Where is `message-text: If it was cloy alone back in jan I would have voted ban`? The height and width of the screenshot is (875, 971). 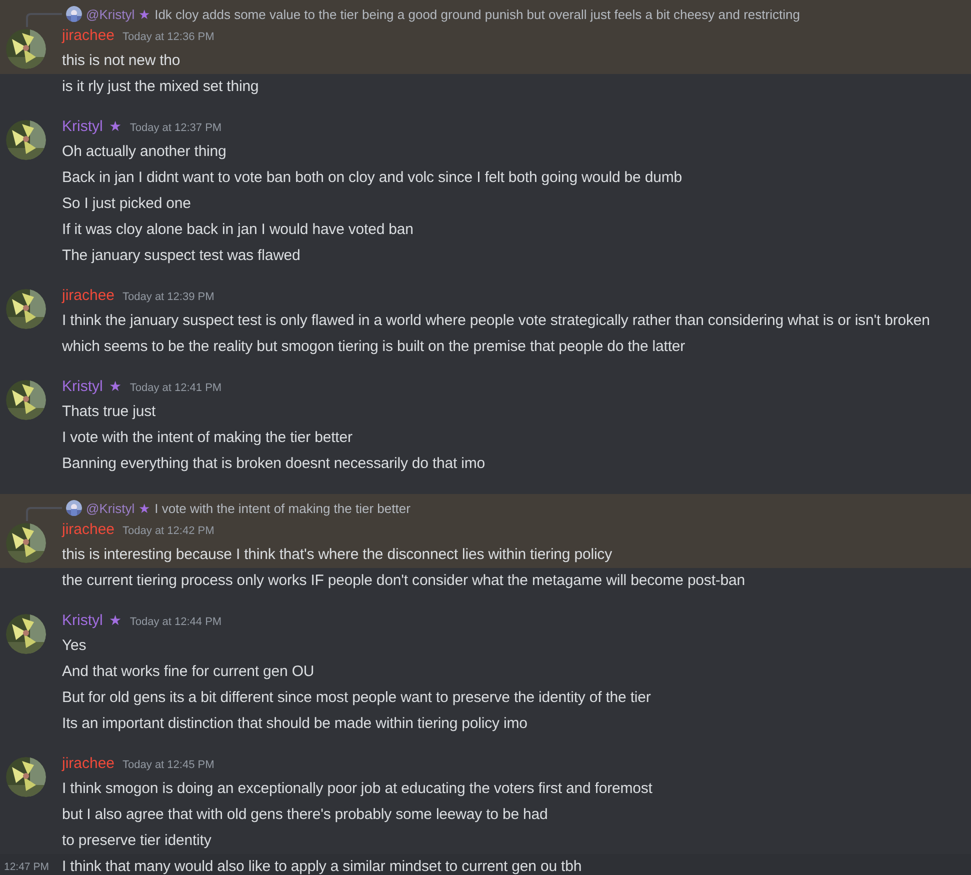 message-text: If it was cloy alone back in jan I would have voted ban is located at coordinates (238, 230).